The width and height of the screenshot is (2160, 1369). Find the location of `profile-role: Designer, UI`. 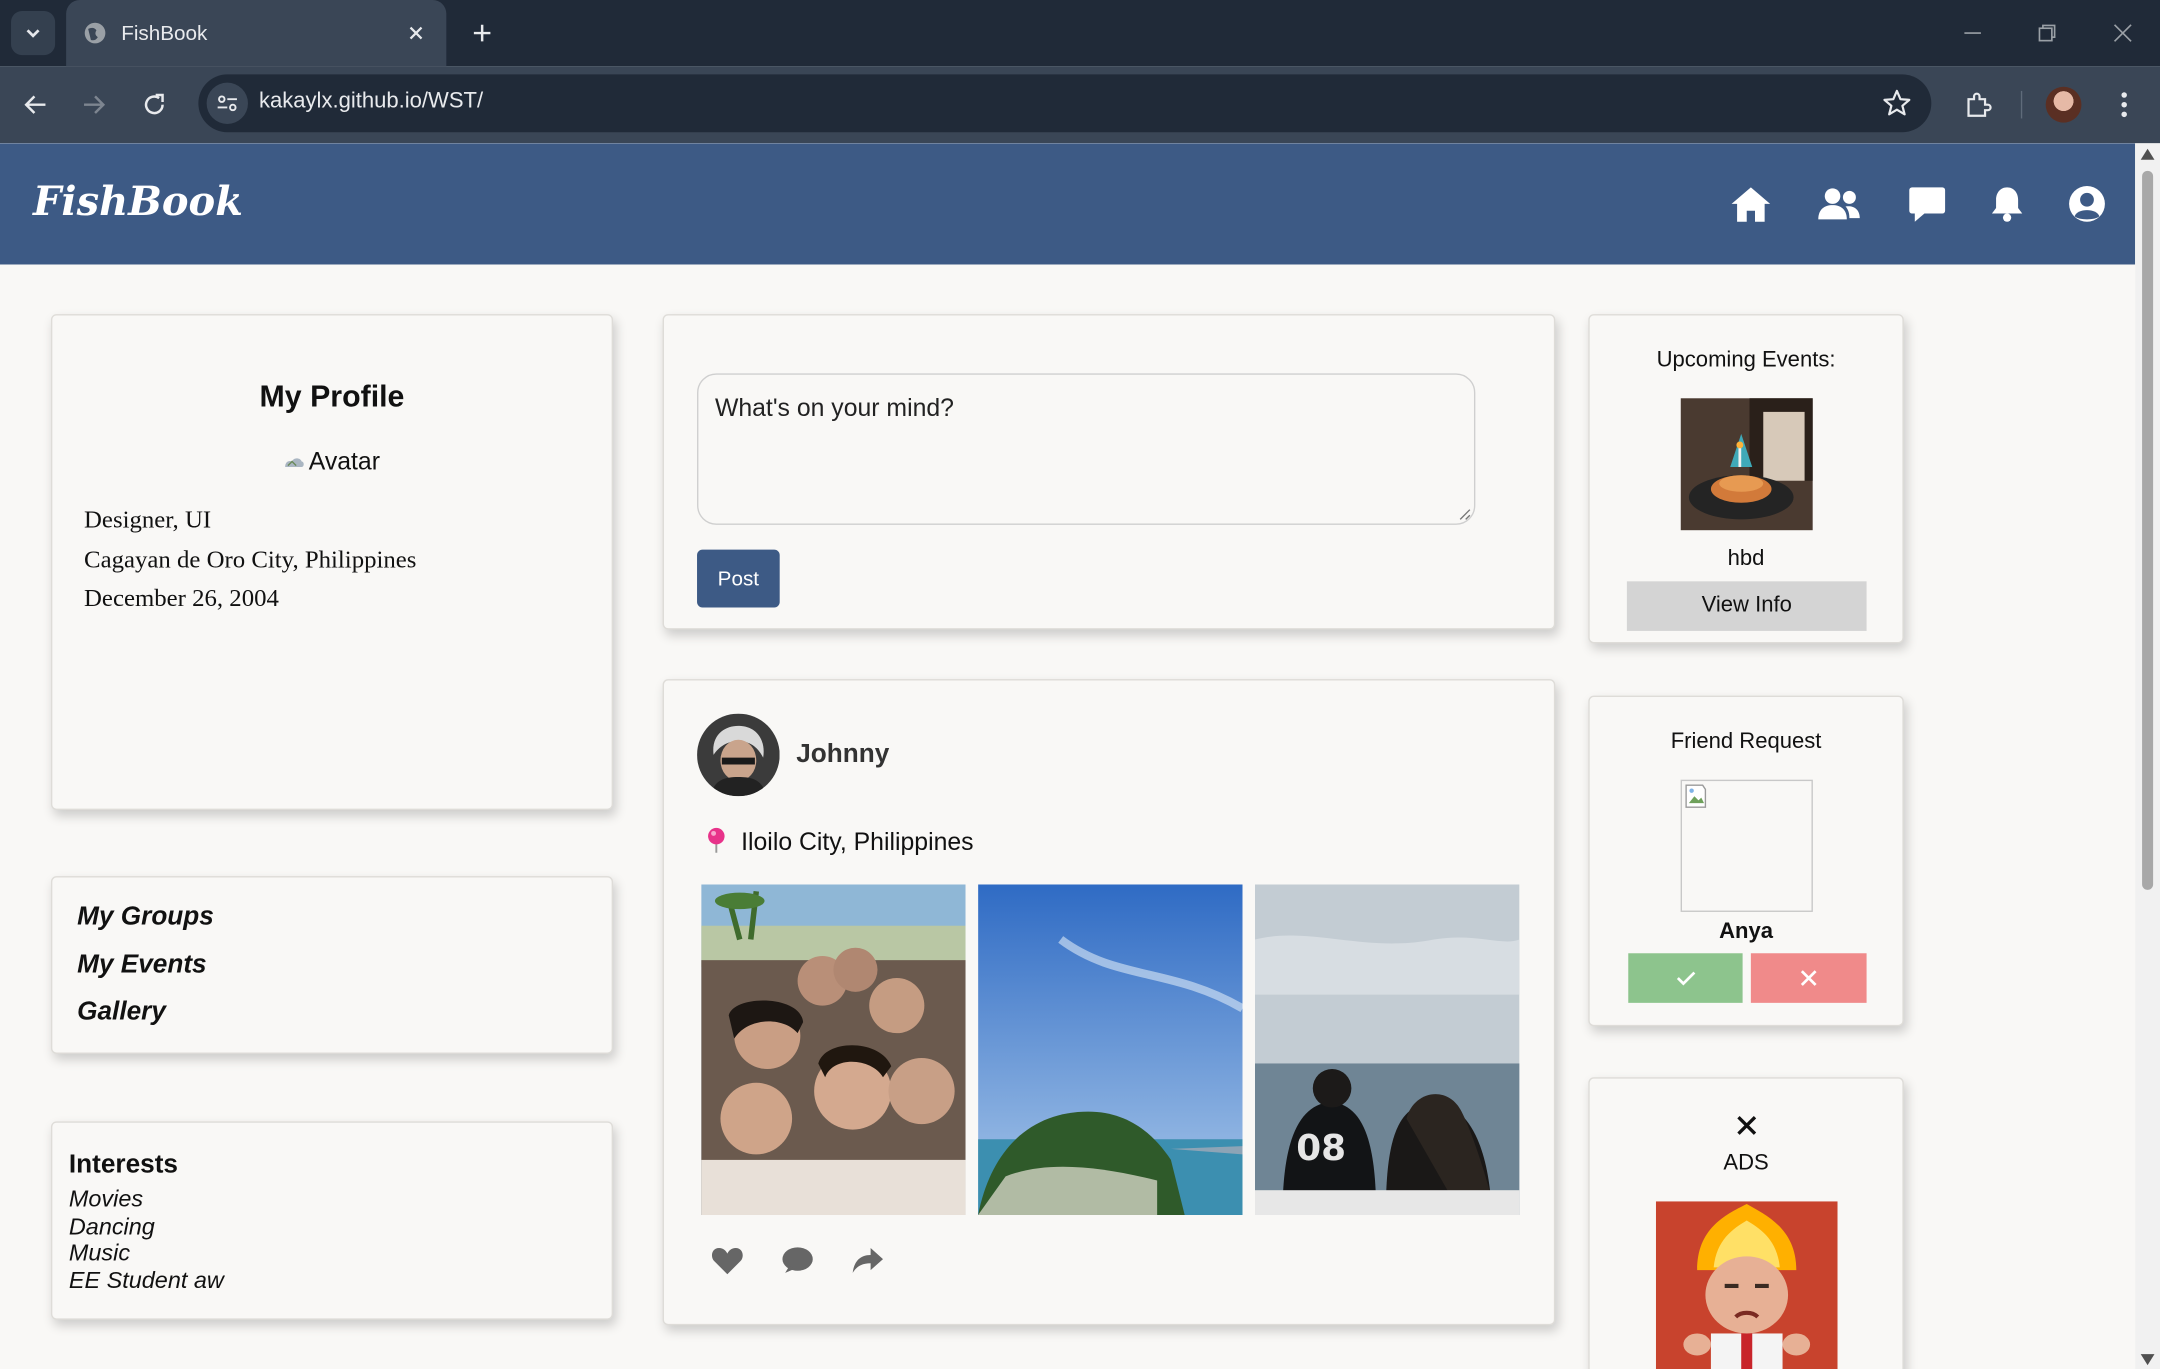

profile-role: Designer, UI is located at coordinates (148, 519).